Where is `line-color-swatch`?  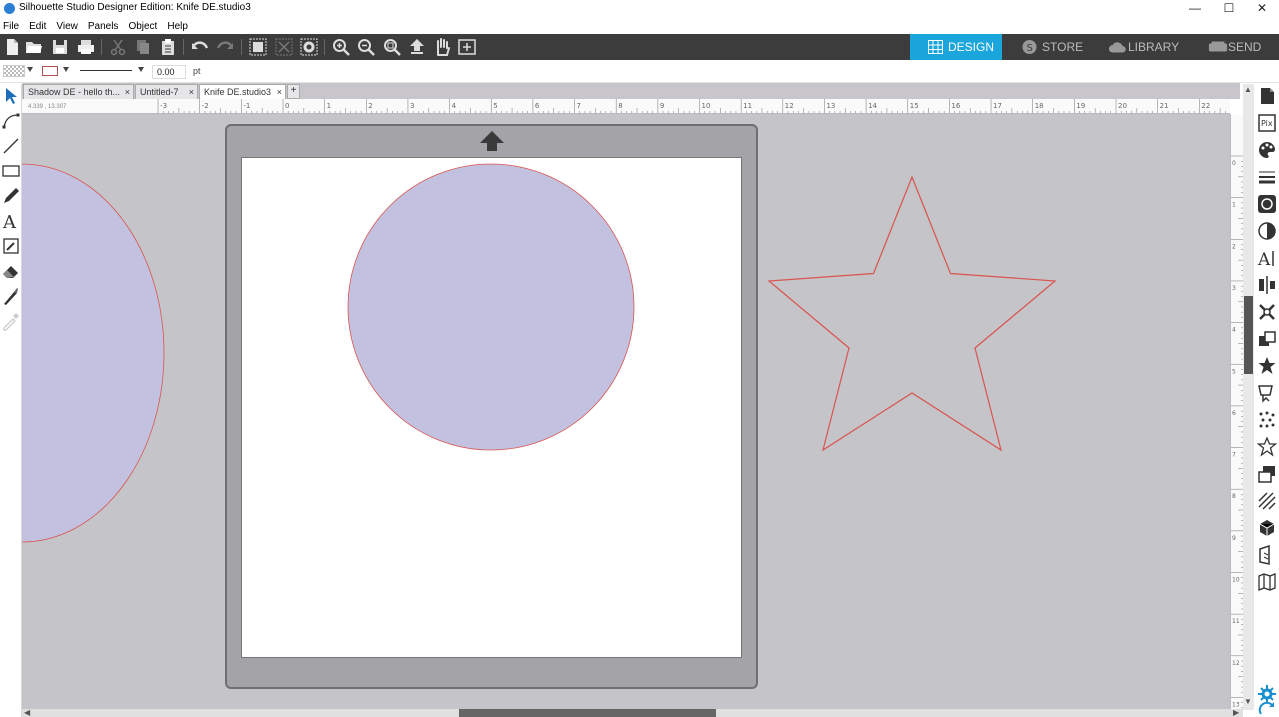 line-color-swatch is located at coordinates (50, 71).